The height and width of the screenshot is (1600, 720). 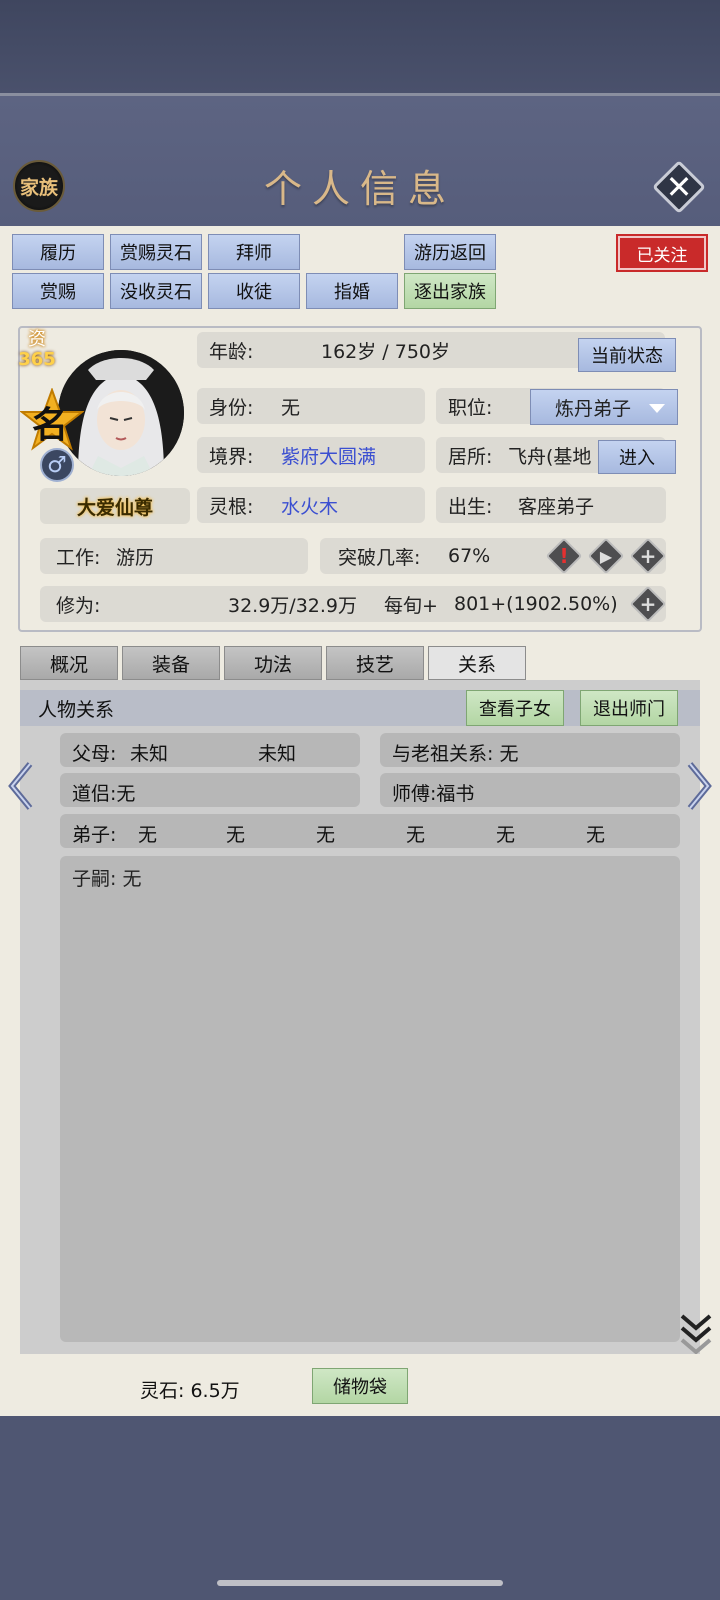 What do you see at coordinates (360, 1508) in the screenshot?
I see `footer-band` at bounding box center [360, 1508].